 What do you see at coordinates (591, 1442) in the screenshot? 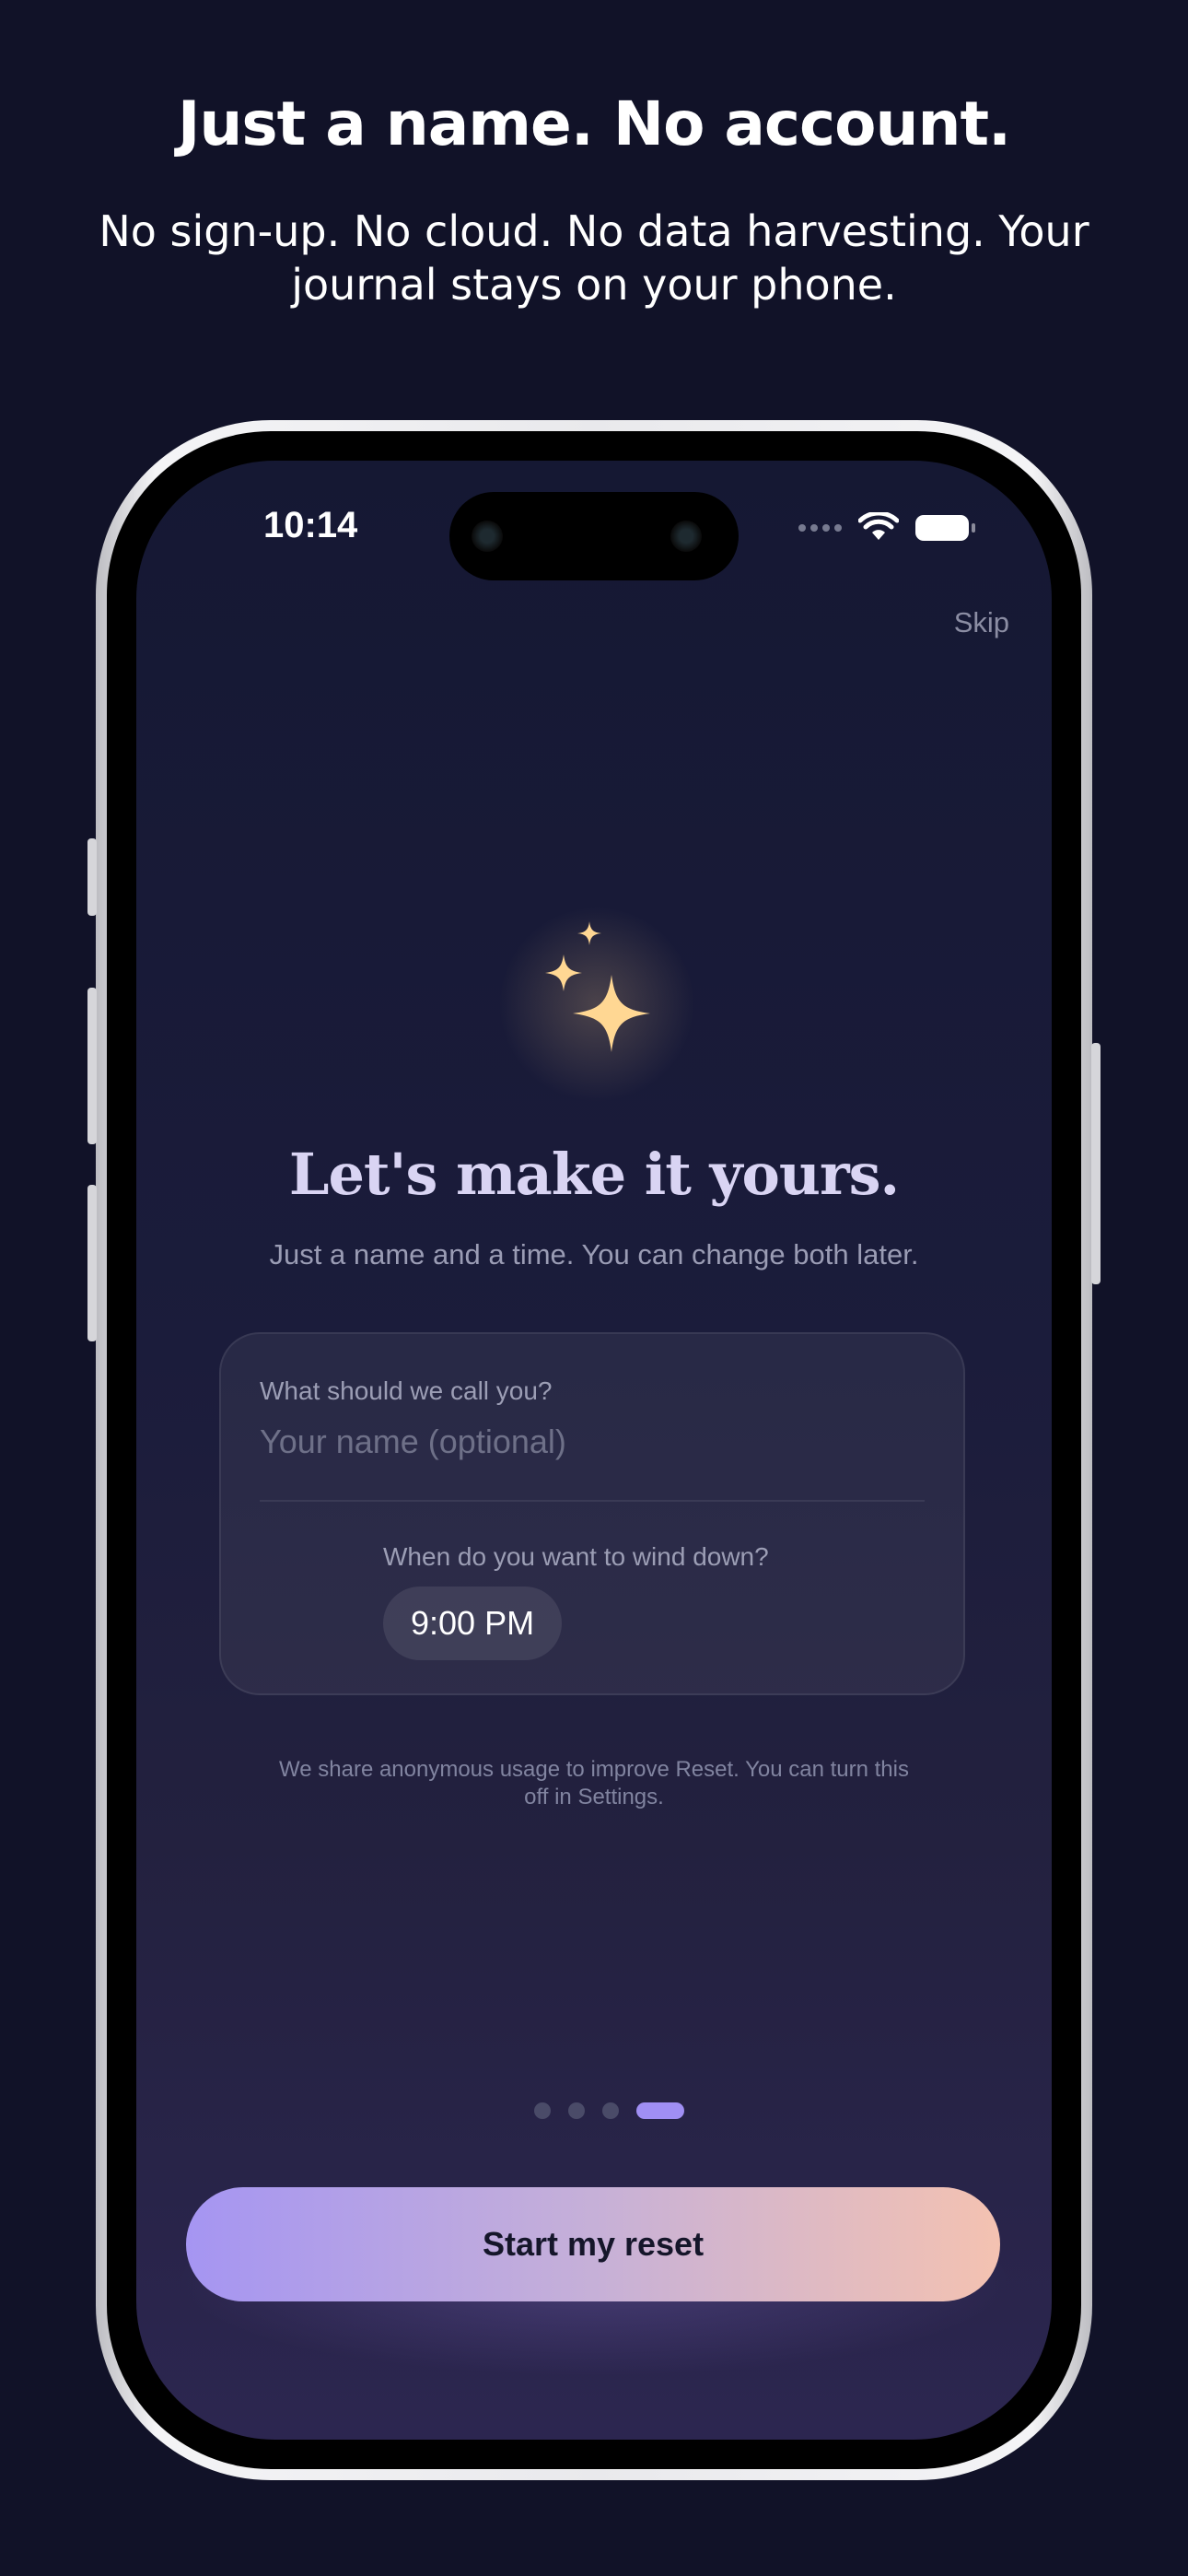
I see `name-input` at bounding box center [591, 1442].